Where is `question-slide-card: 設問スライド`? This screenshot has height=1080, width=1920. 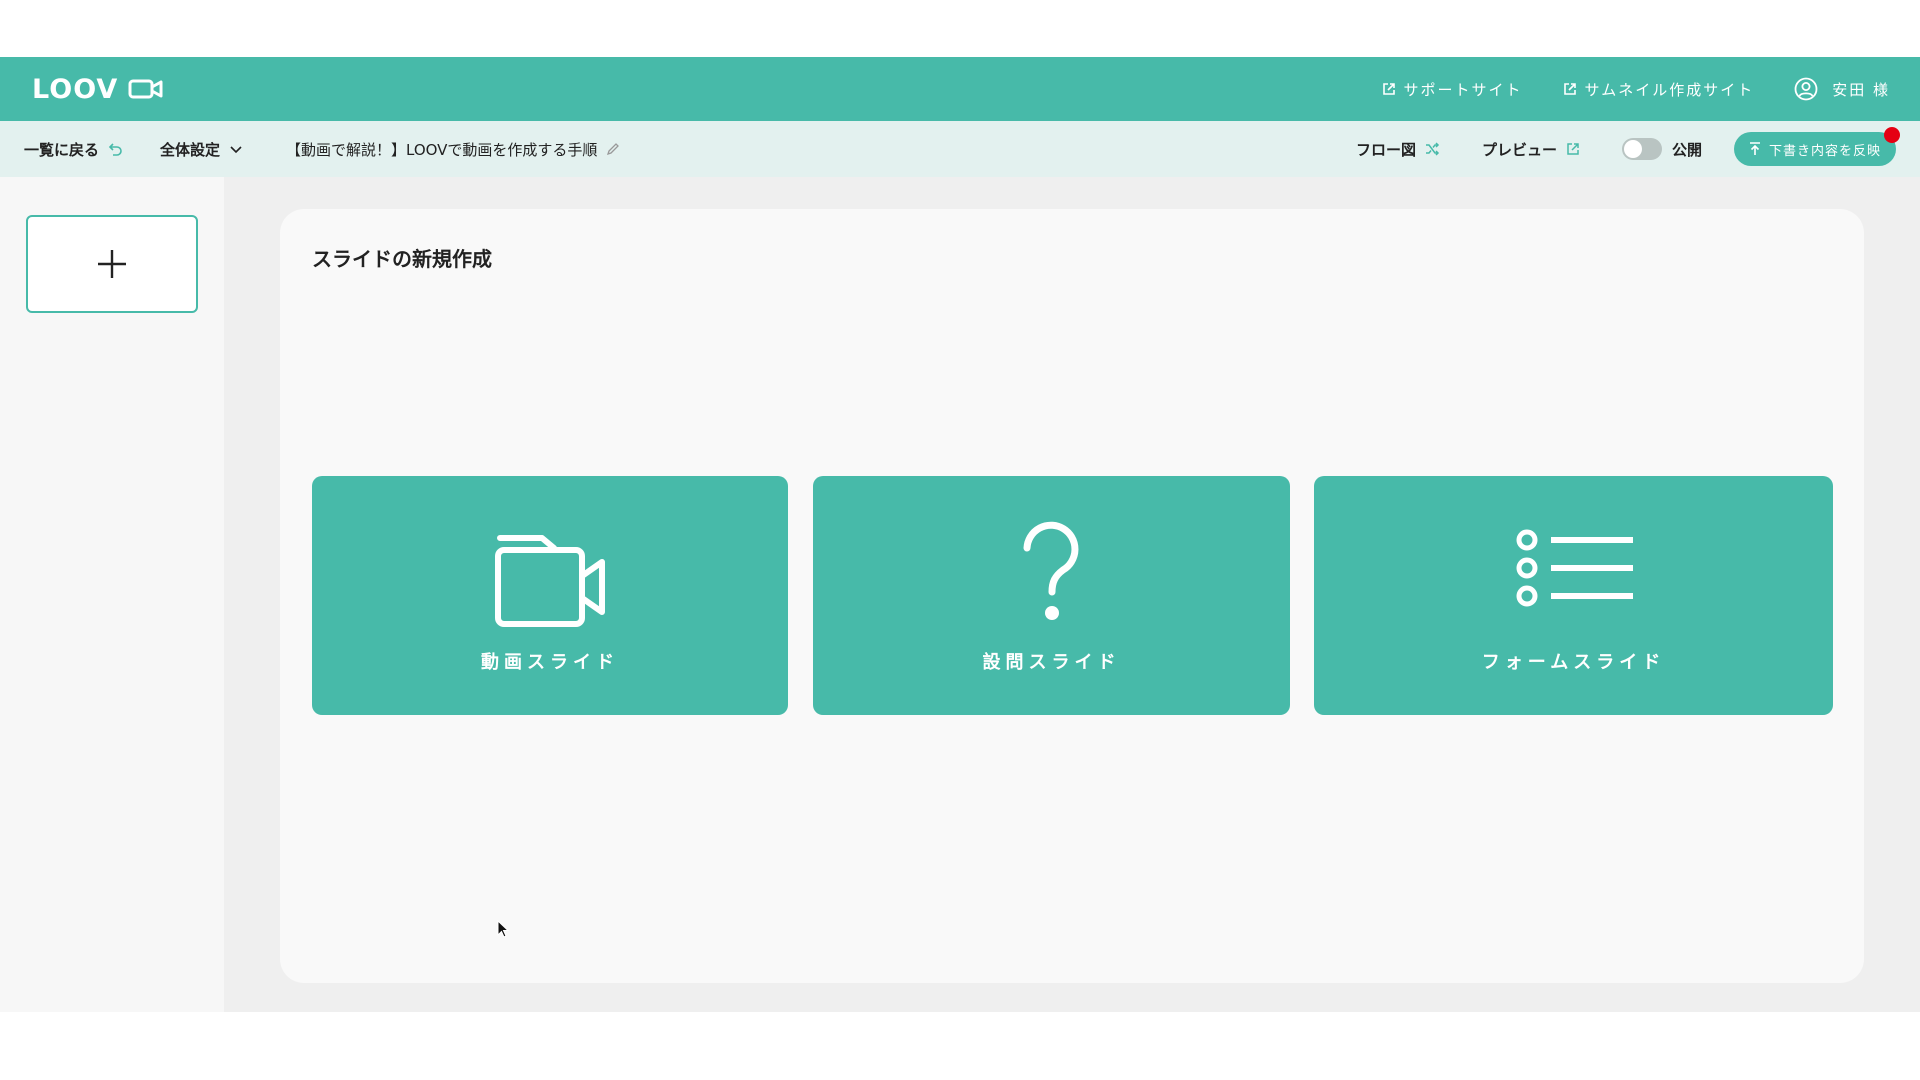 question-slide-card: 設問スライド is located at coordinates (1051, 595).